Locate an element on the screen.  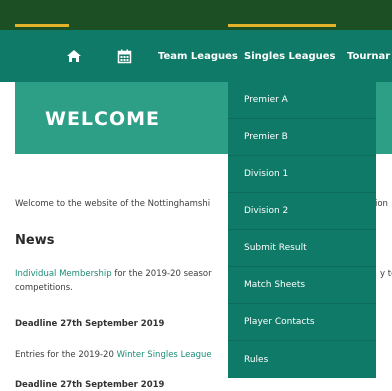
page-title: WELCOME is located at coordinates (103, 119).